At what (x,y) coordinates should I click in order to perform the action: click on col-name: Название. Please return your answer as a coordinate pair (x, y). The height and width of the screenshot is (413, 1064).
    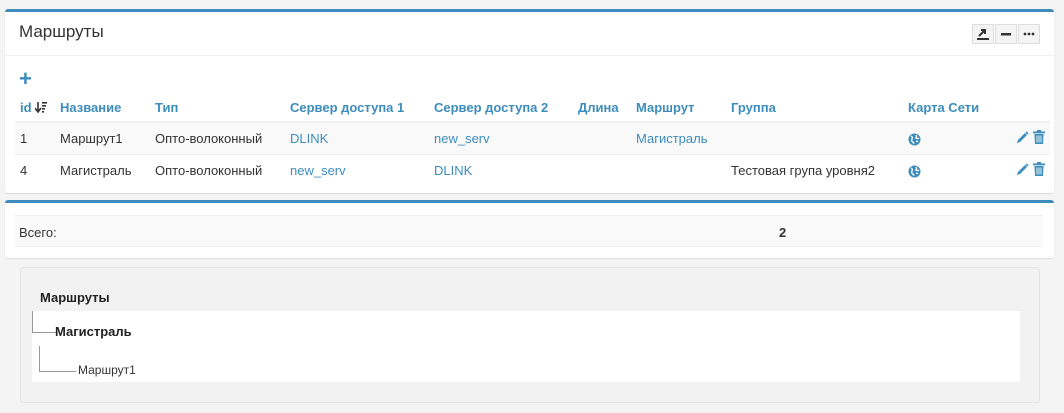
    Looking at the image, I should click on (102, 108).